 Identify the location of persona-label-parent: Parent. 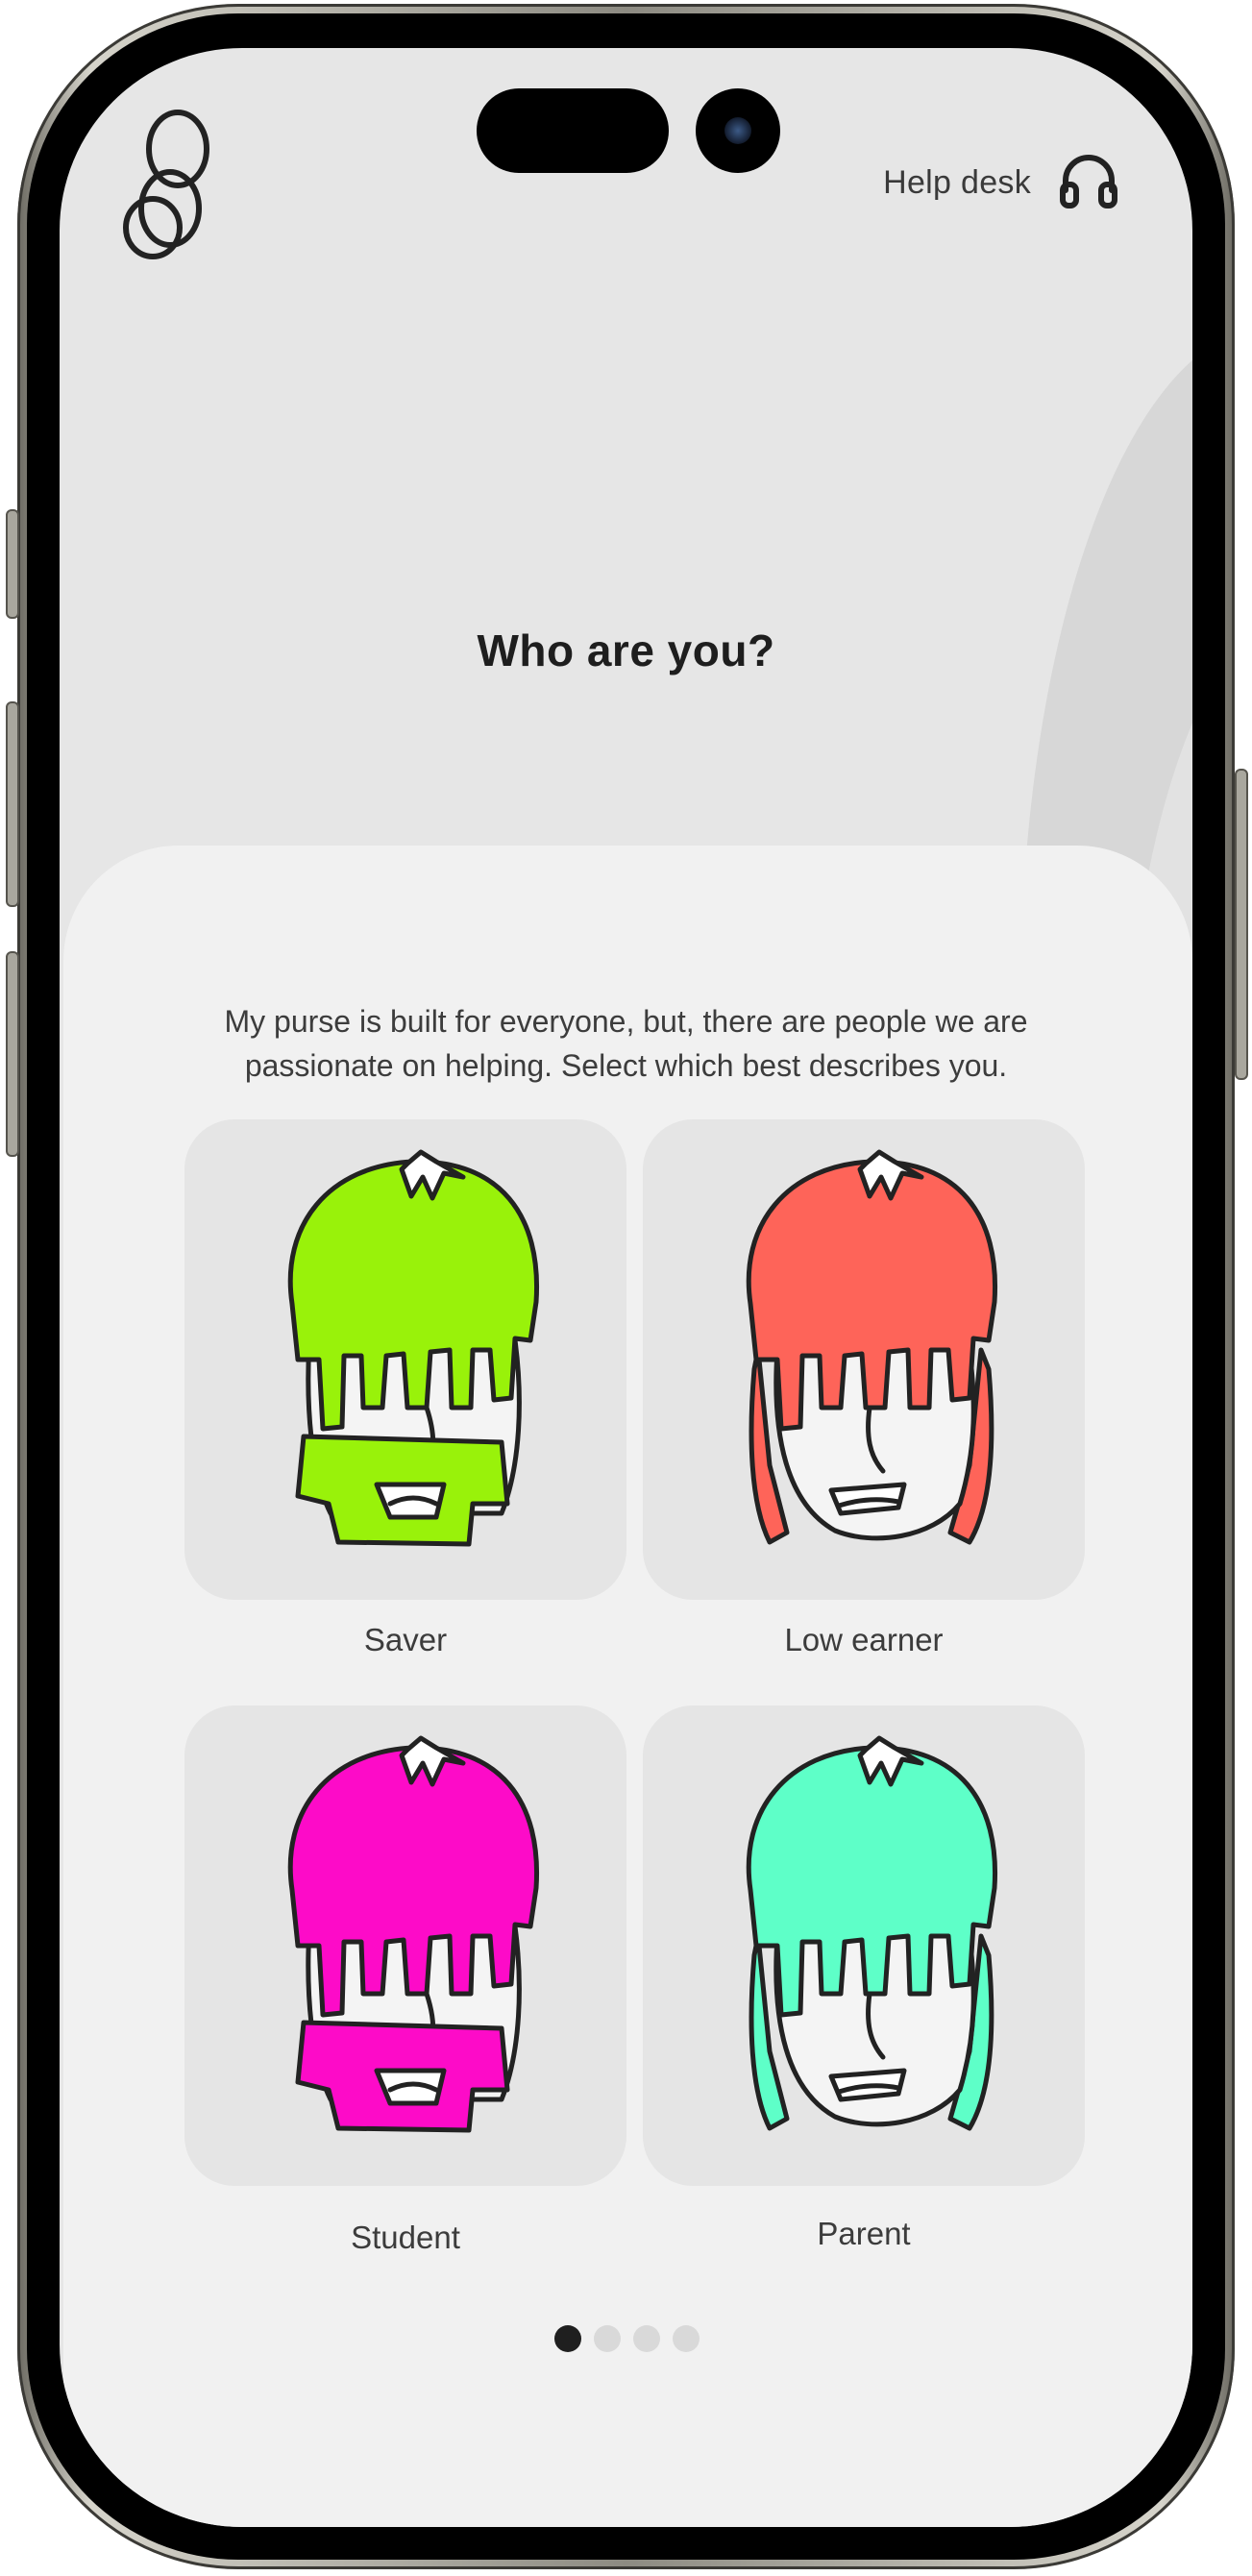
(864, 2234).